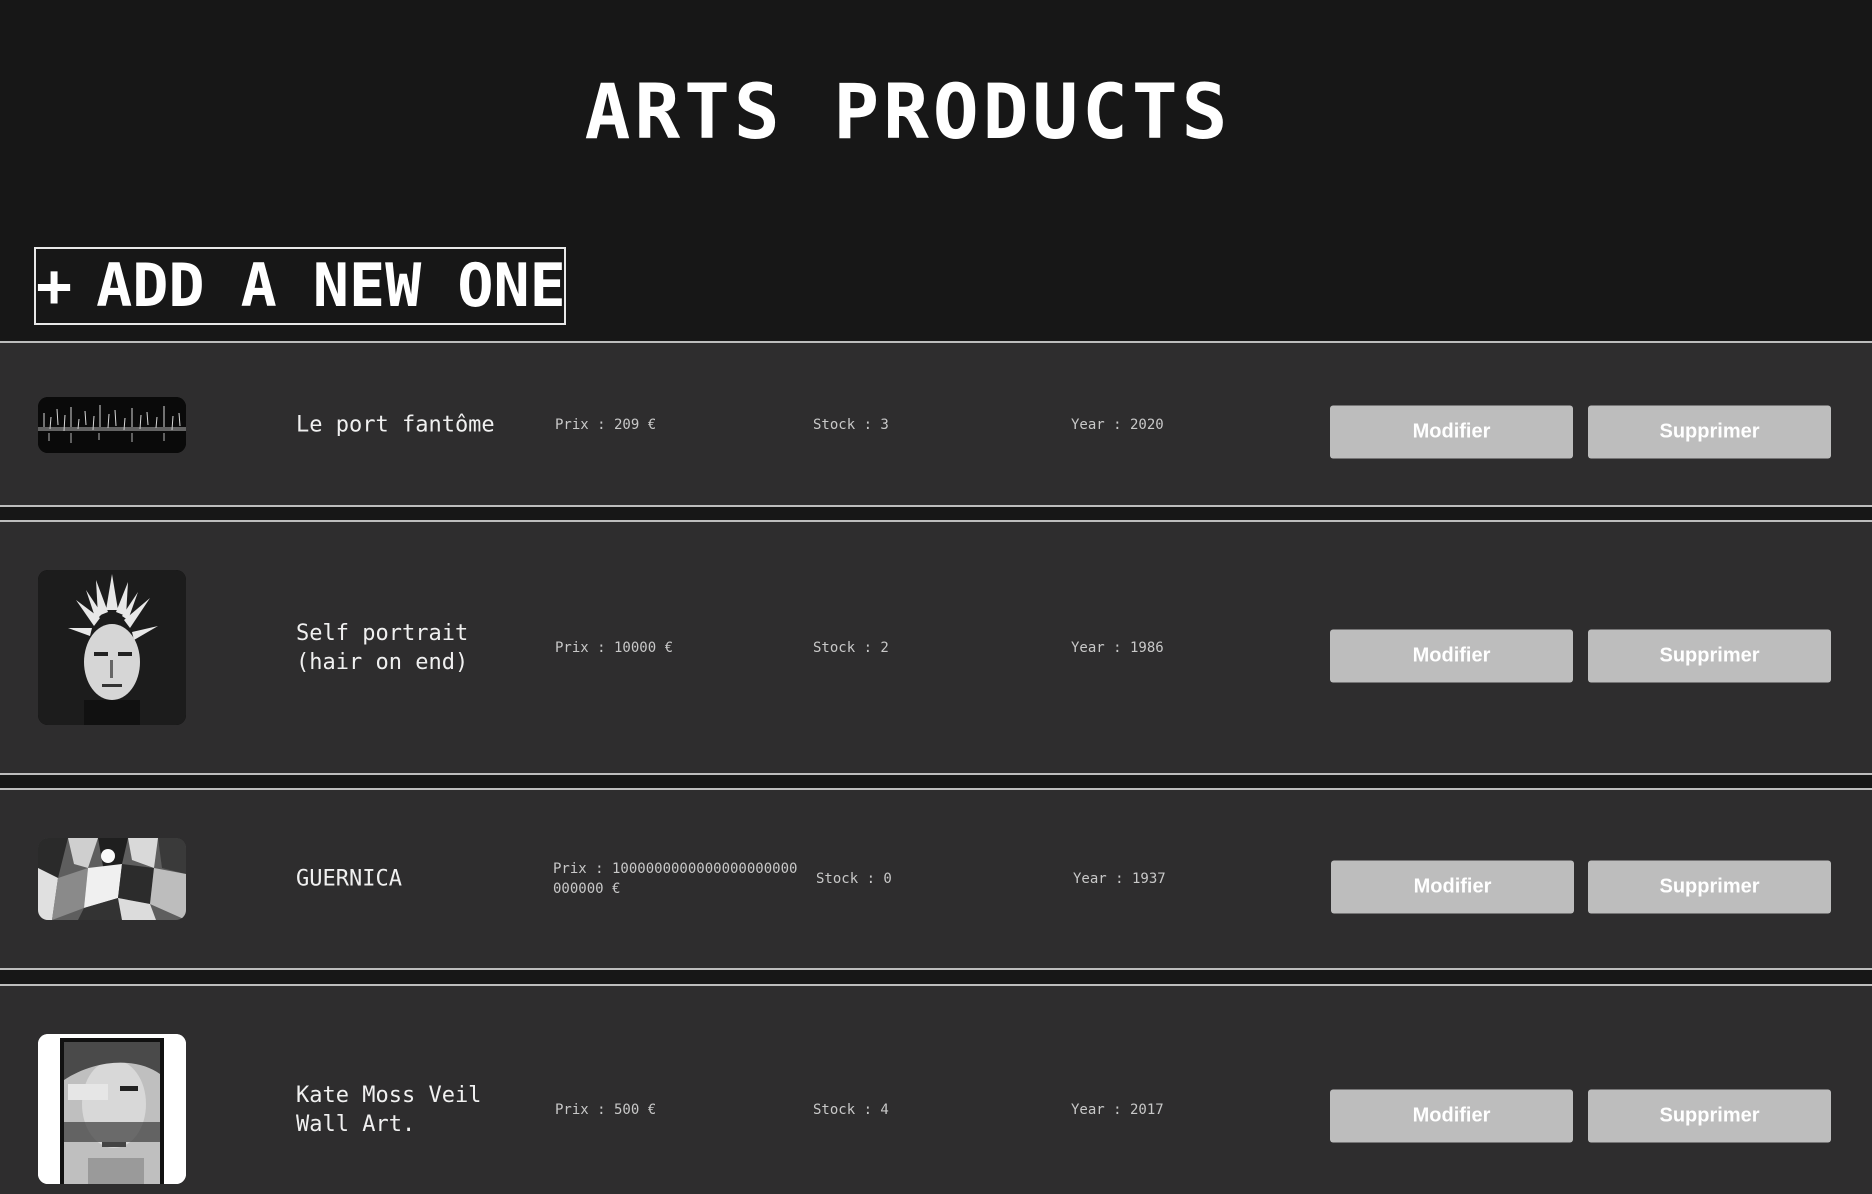 This screenshot has width=1872, height=1194. What do you see at coordinates (1117, 425) in the screenshot?
I see `product-year: Year : 2020` at bounding box center [1117, 425].